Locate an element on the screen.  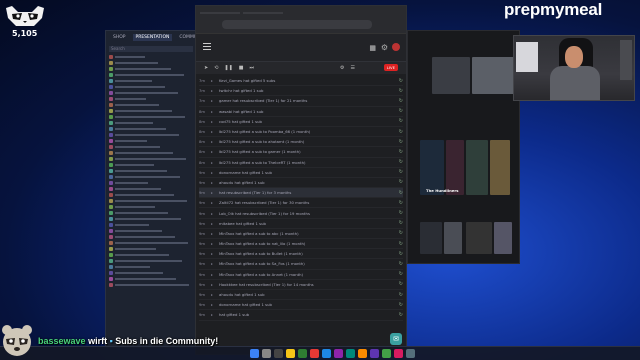
feed-row: 8m ▸ wasabi hat gifted 1 sub ↻ is located at coordinates (301, 112).